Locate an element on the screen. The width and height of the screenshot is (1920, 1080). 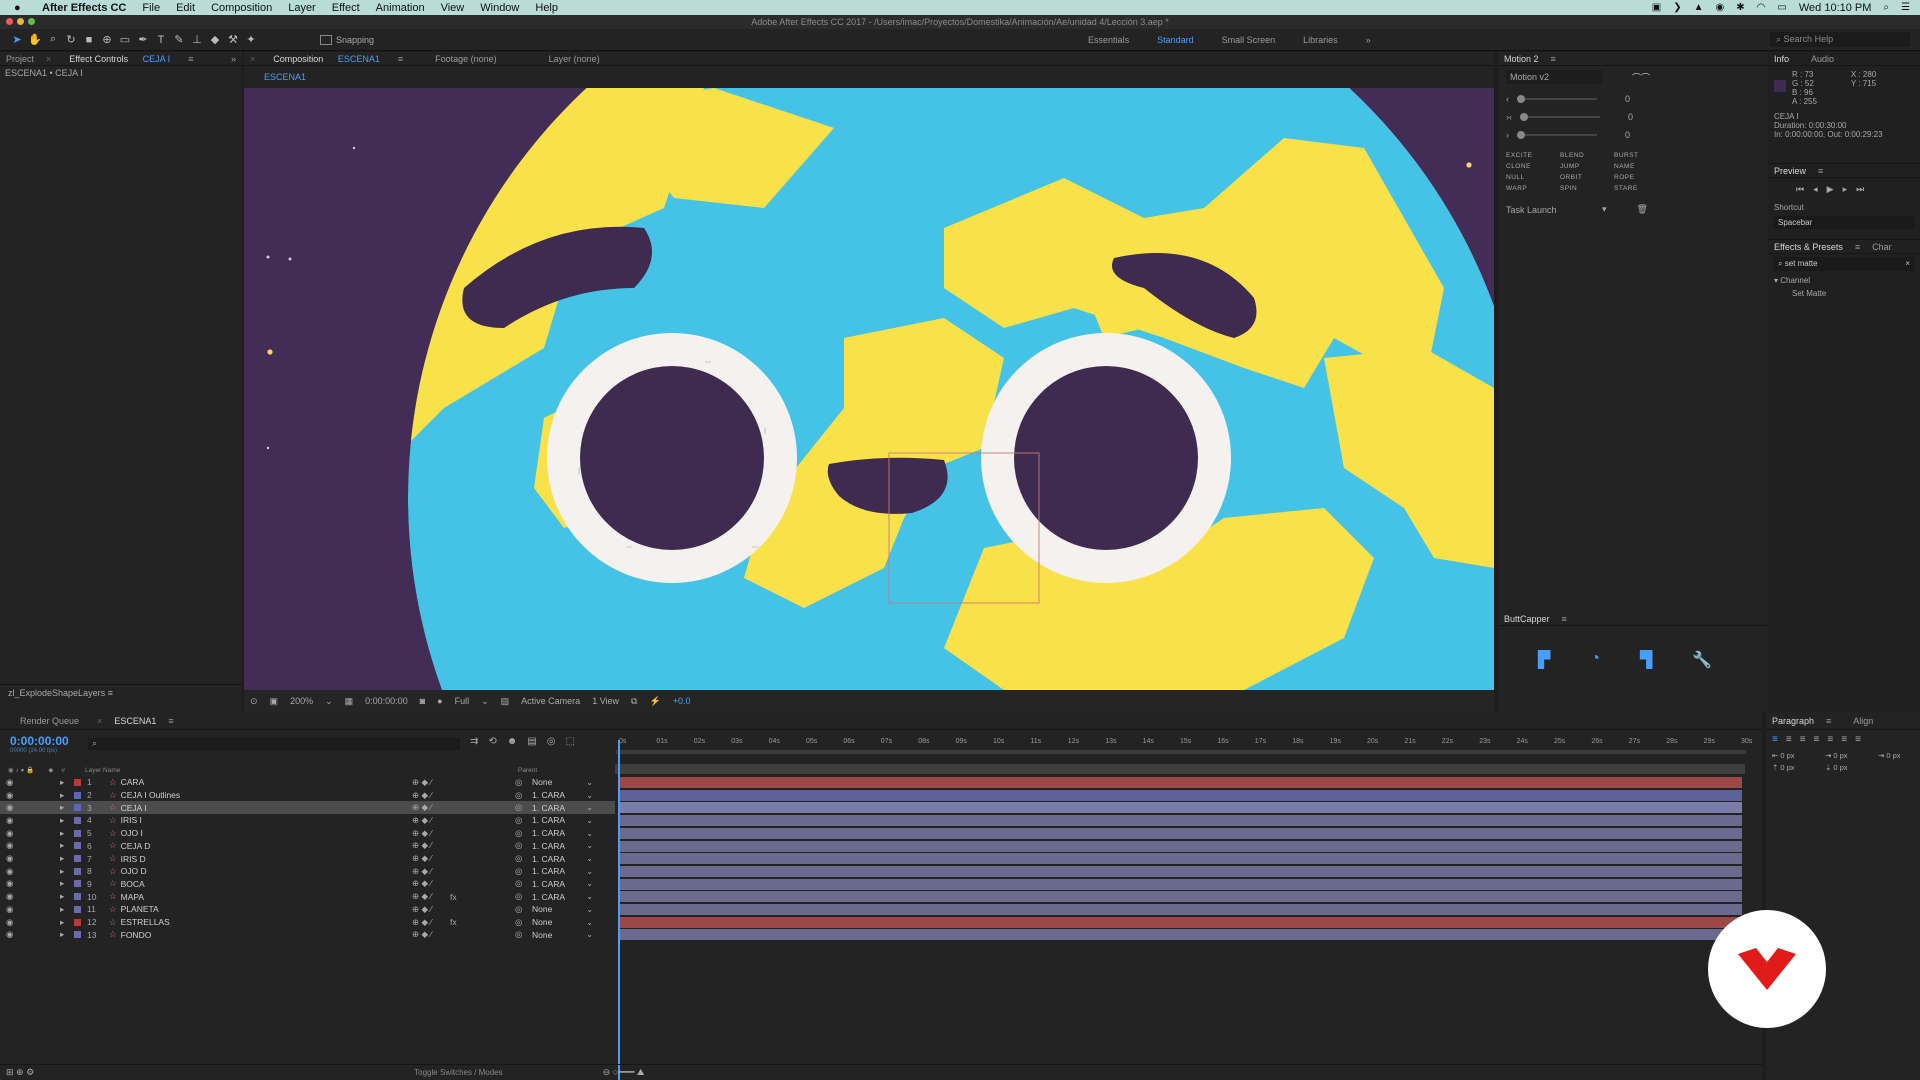
layer-row: ◉ ▸ 11 ☆ PLANETA ⊕ ◆ ∕ ◎ None ⌄ is located at coordinates (307, 909).